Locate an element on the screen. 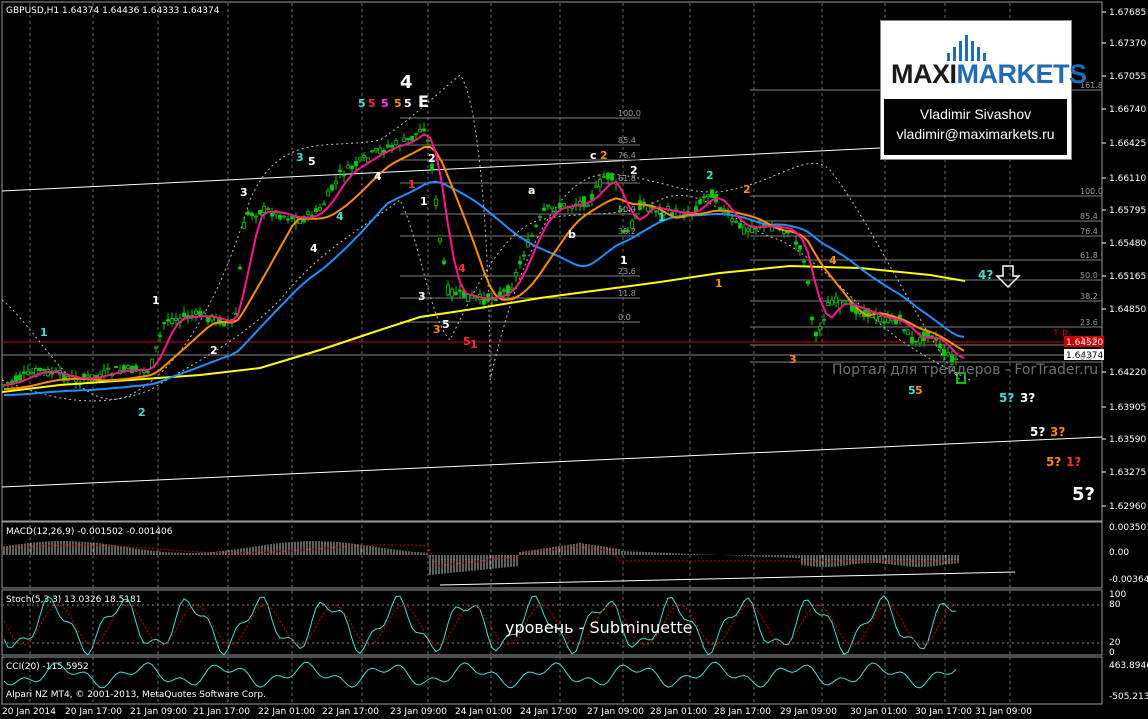 The image size is (1148, 719). time-tick-label: 20 Jan 2014 is located at coordinates (29, 712).